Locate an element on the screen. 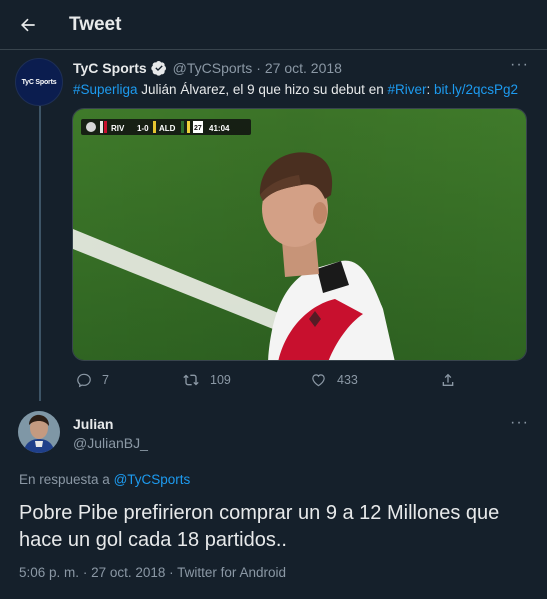 This screenshot has width=547, height=599. avatar: TyC Sports is located at coordinates (39, 82).